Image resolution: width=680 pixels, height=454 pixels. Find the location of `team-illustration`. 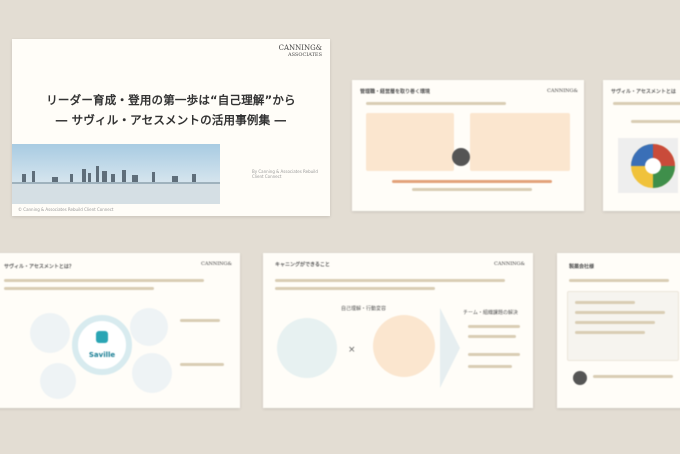

team-illustration is located at coordinates (404, 346).